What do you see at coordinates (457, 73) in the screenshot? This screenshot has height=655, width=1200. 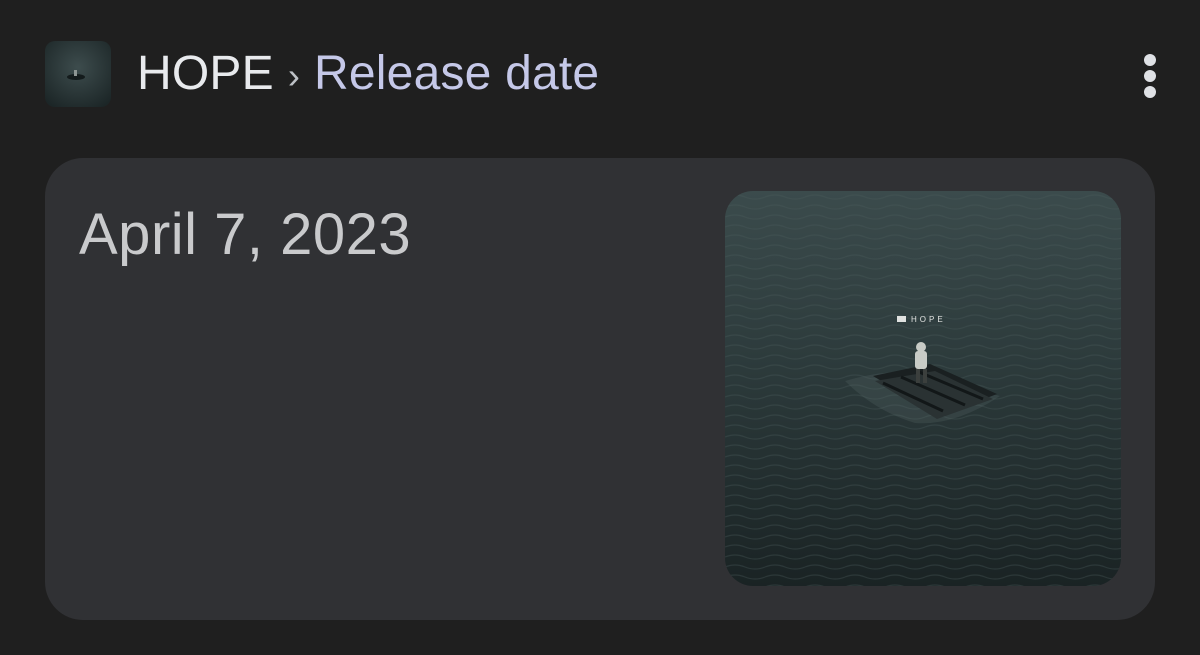 I see `breadcrumb-attribute: Release date` at bounding box center [457, 73].